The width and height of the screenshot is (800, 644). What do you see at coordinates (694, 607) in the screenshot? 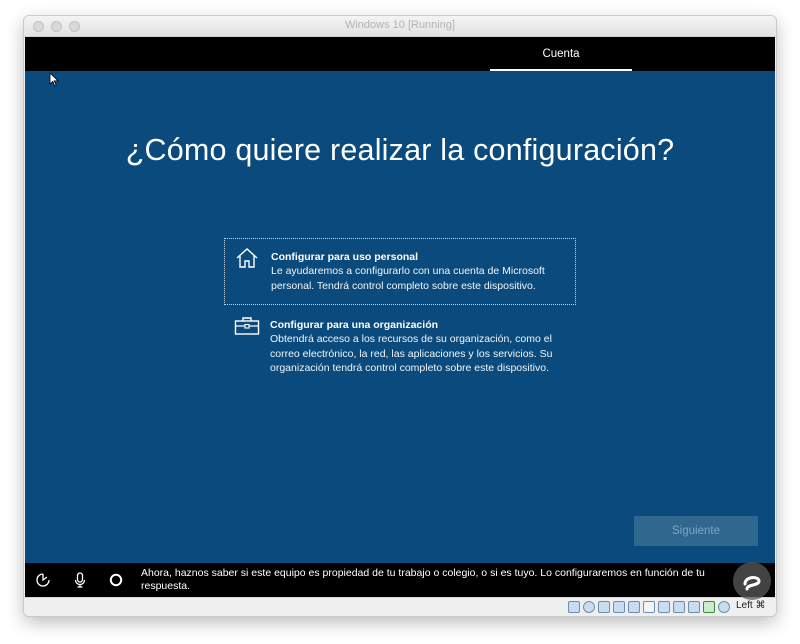
I see `cpu-icon` at bounding box center [694, 607].